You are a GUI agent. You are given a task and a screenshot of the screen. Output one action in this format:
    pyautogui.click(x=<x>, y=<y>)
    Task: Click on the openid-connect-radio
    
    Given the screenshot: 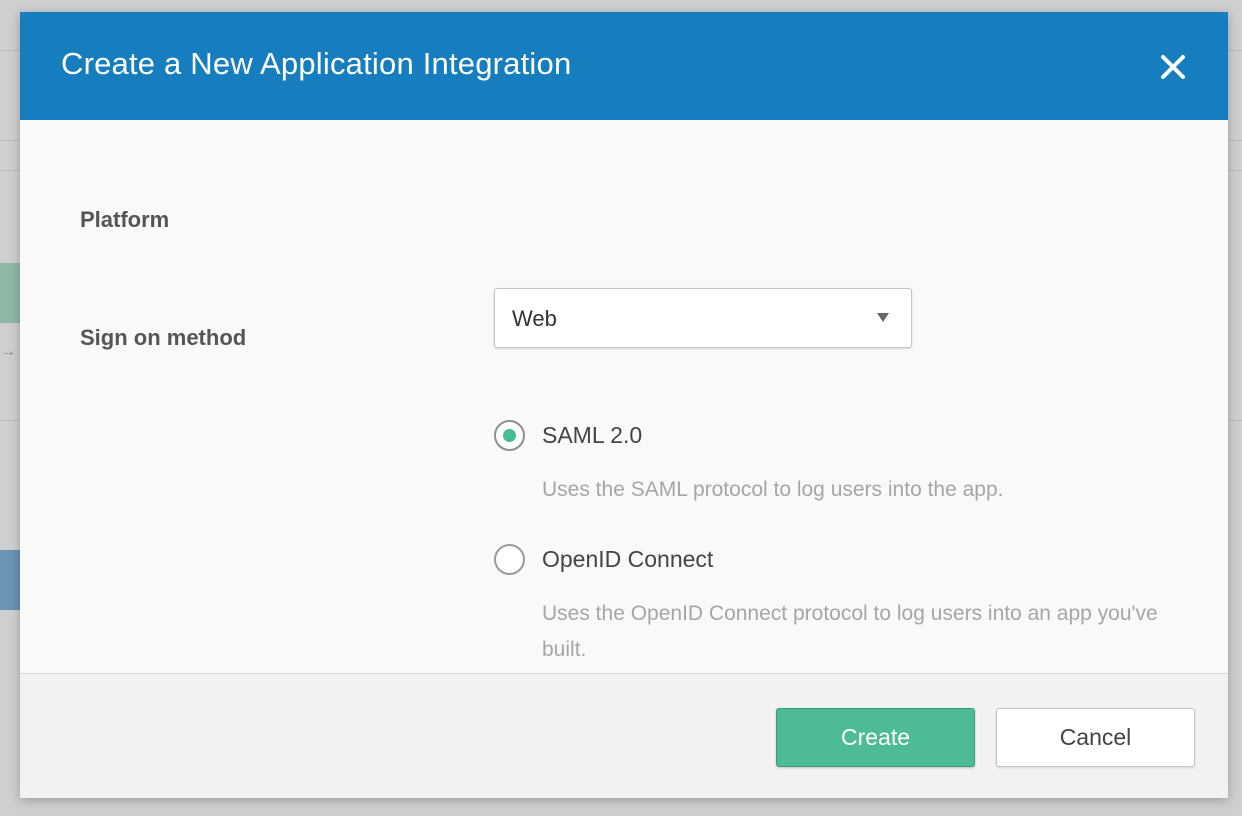 What is the action you would take?
    pyautogui.click(x=509, y=559)
    